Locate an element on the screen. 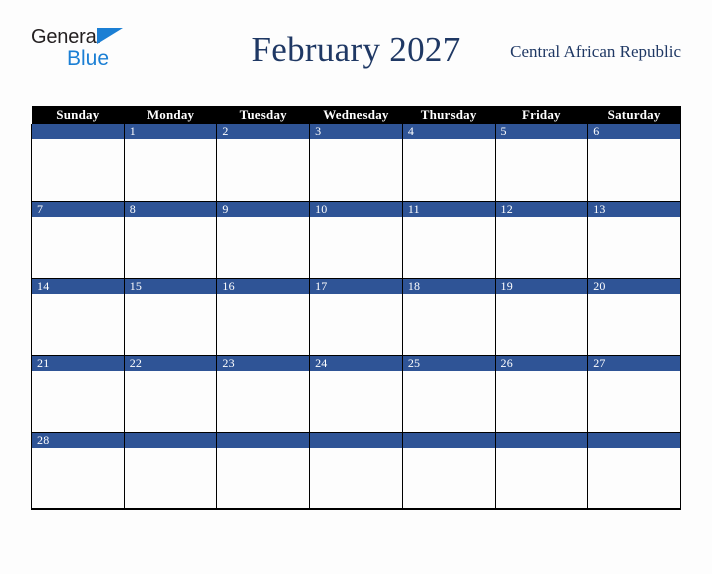 Image resolution: width=712 pixels, height=574 pixels. calendar-day-cell: 4 is located at coordinates (448, 163).